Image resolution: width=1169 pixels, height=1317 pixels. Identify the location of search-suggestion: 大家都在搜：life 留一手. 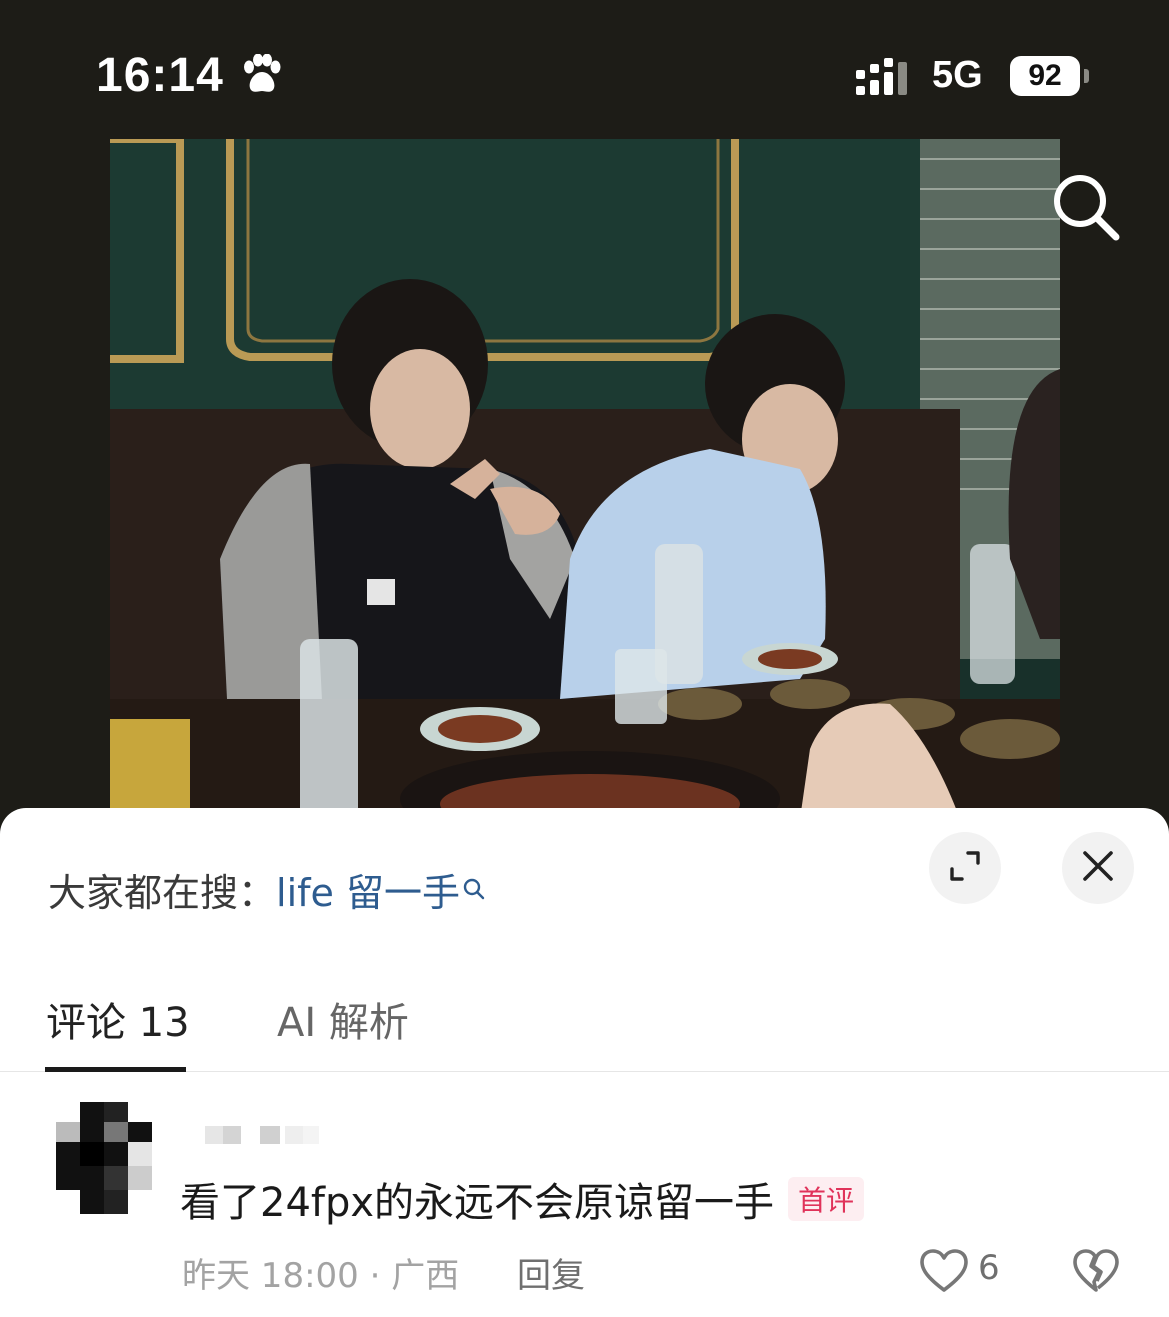
(267, 889).